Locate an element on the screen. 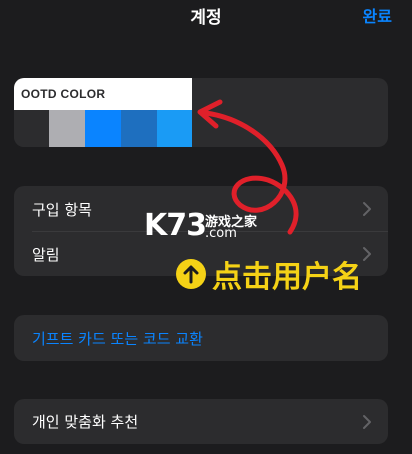 The image size is (412, 454). personalized-recommendations-row: 개인 맞춤화 추천 is located at coordinates (201, 421).